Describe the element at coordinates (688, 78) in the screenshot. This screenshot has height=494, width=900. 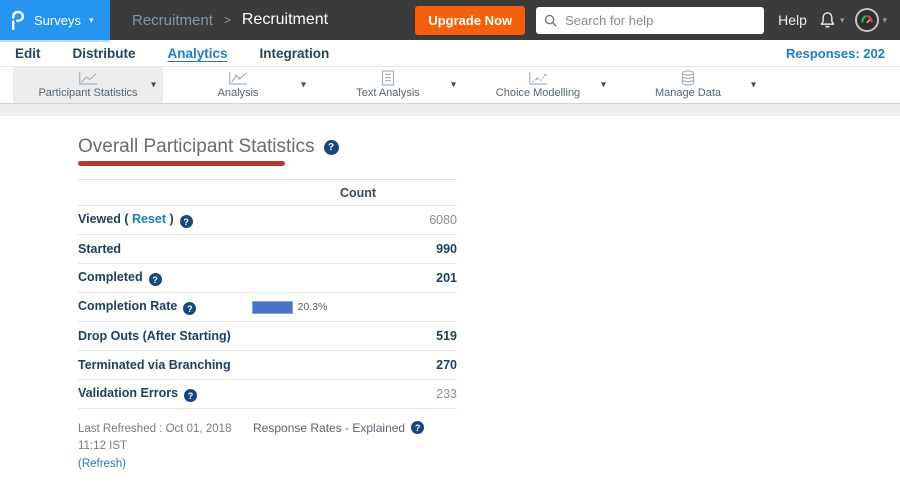
I see `database-icon` at that location.